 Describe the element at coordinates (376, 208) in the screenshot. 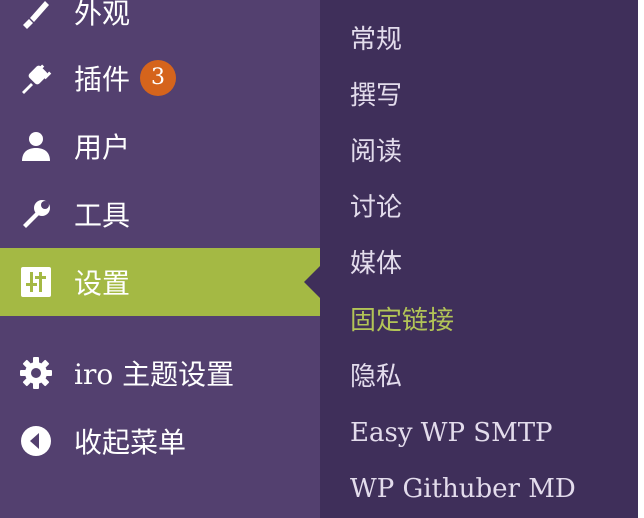

I see `submenu-item-discussion: 讨论` at that location.